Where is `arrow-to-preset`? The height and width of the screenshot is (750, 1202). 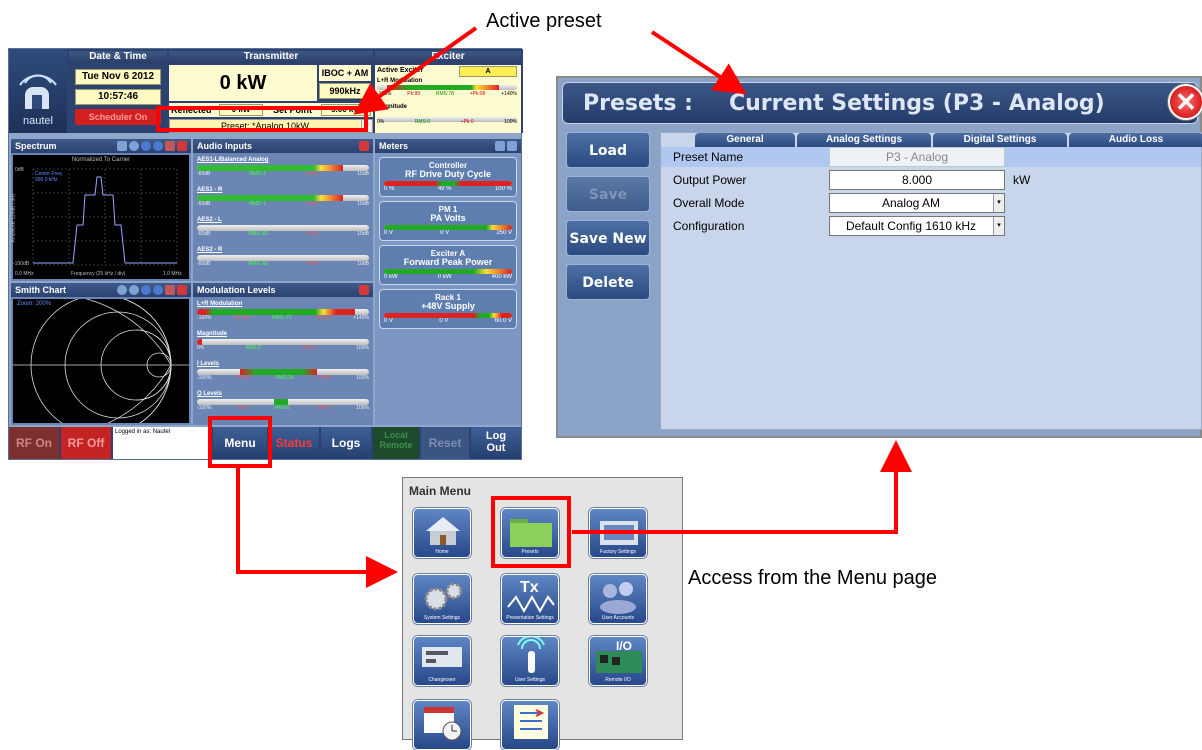 arrow-to-preset is located at coordinates (415, 70).